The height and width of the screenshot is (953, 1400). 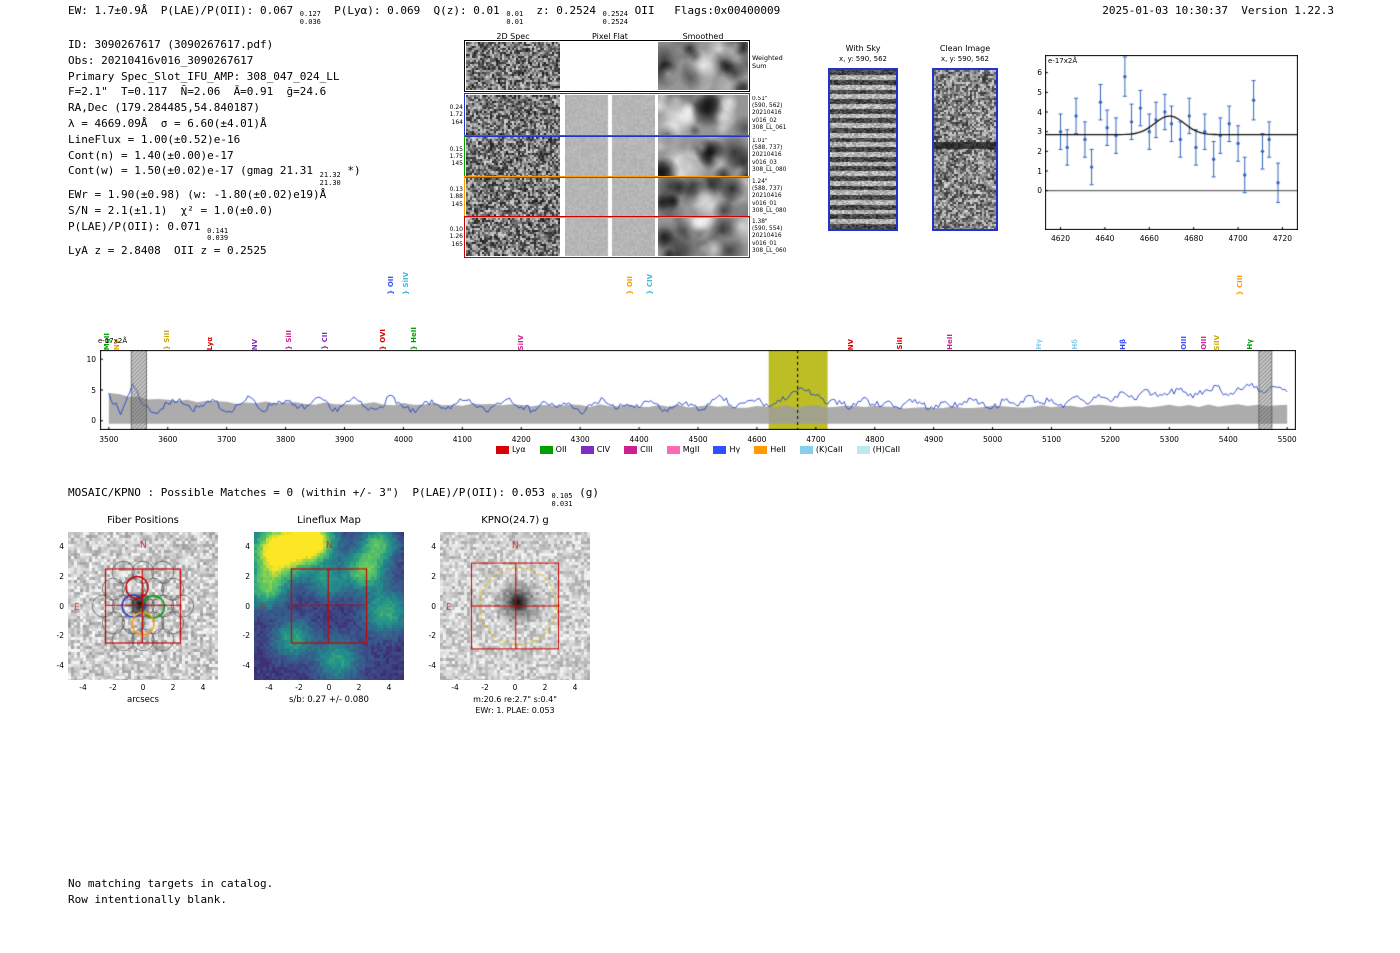 I want to click on text-segment: λ = 4669.09Å σ = 6.60(±4.01)Å, so click(x=167, y=123).